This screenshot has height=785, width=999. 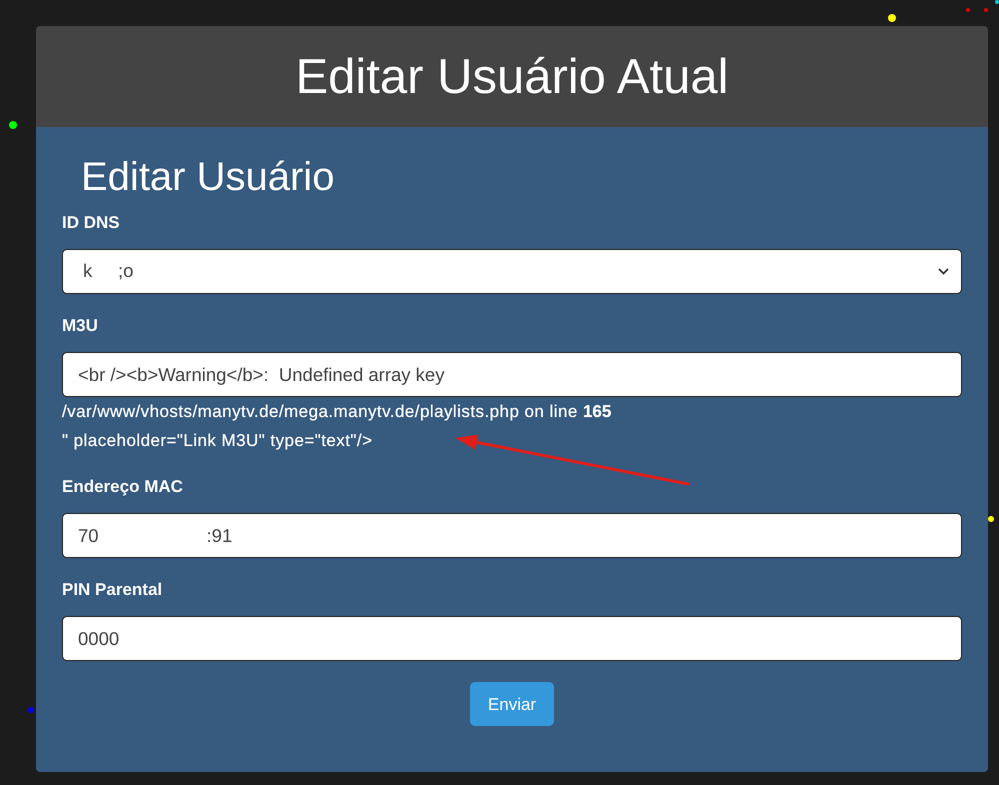 I want to click on chevron-down-icon, so click(x=943, y=271).